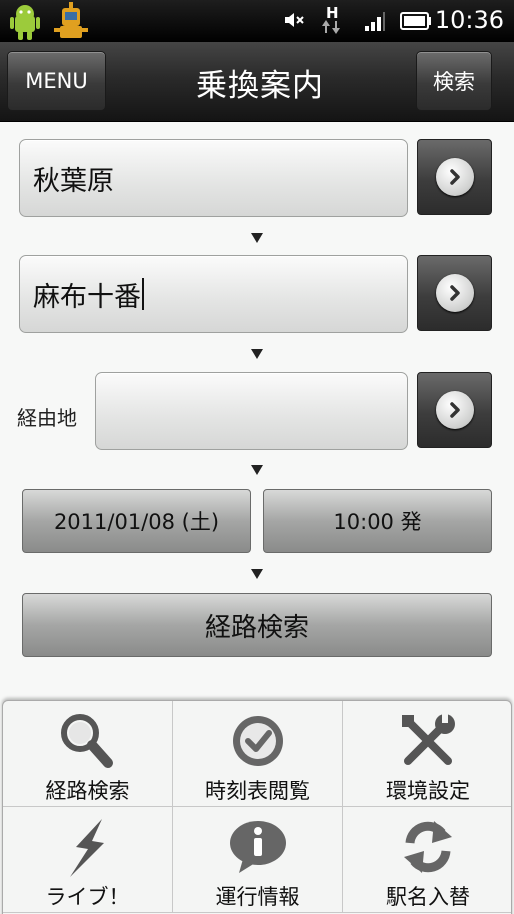  What do you see at coordinates (257, 741) in the screenshot?
I see `clock-check-icon` at bounding box center [257, 741].